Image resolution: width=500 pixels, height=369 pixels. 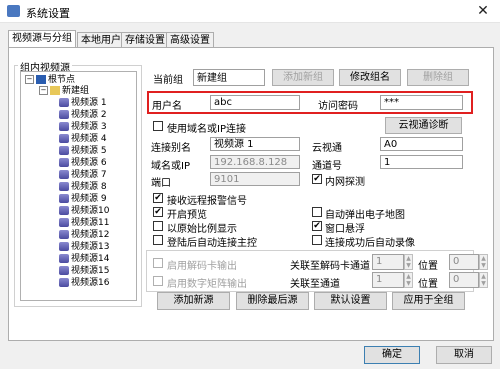 What do you see at coordinates (421, 102) in the screenshot?
I see `password-input: ***` at bounding box center [421, 102].